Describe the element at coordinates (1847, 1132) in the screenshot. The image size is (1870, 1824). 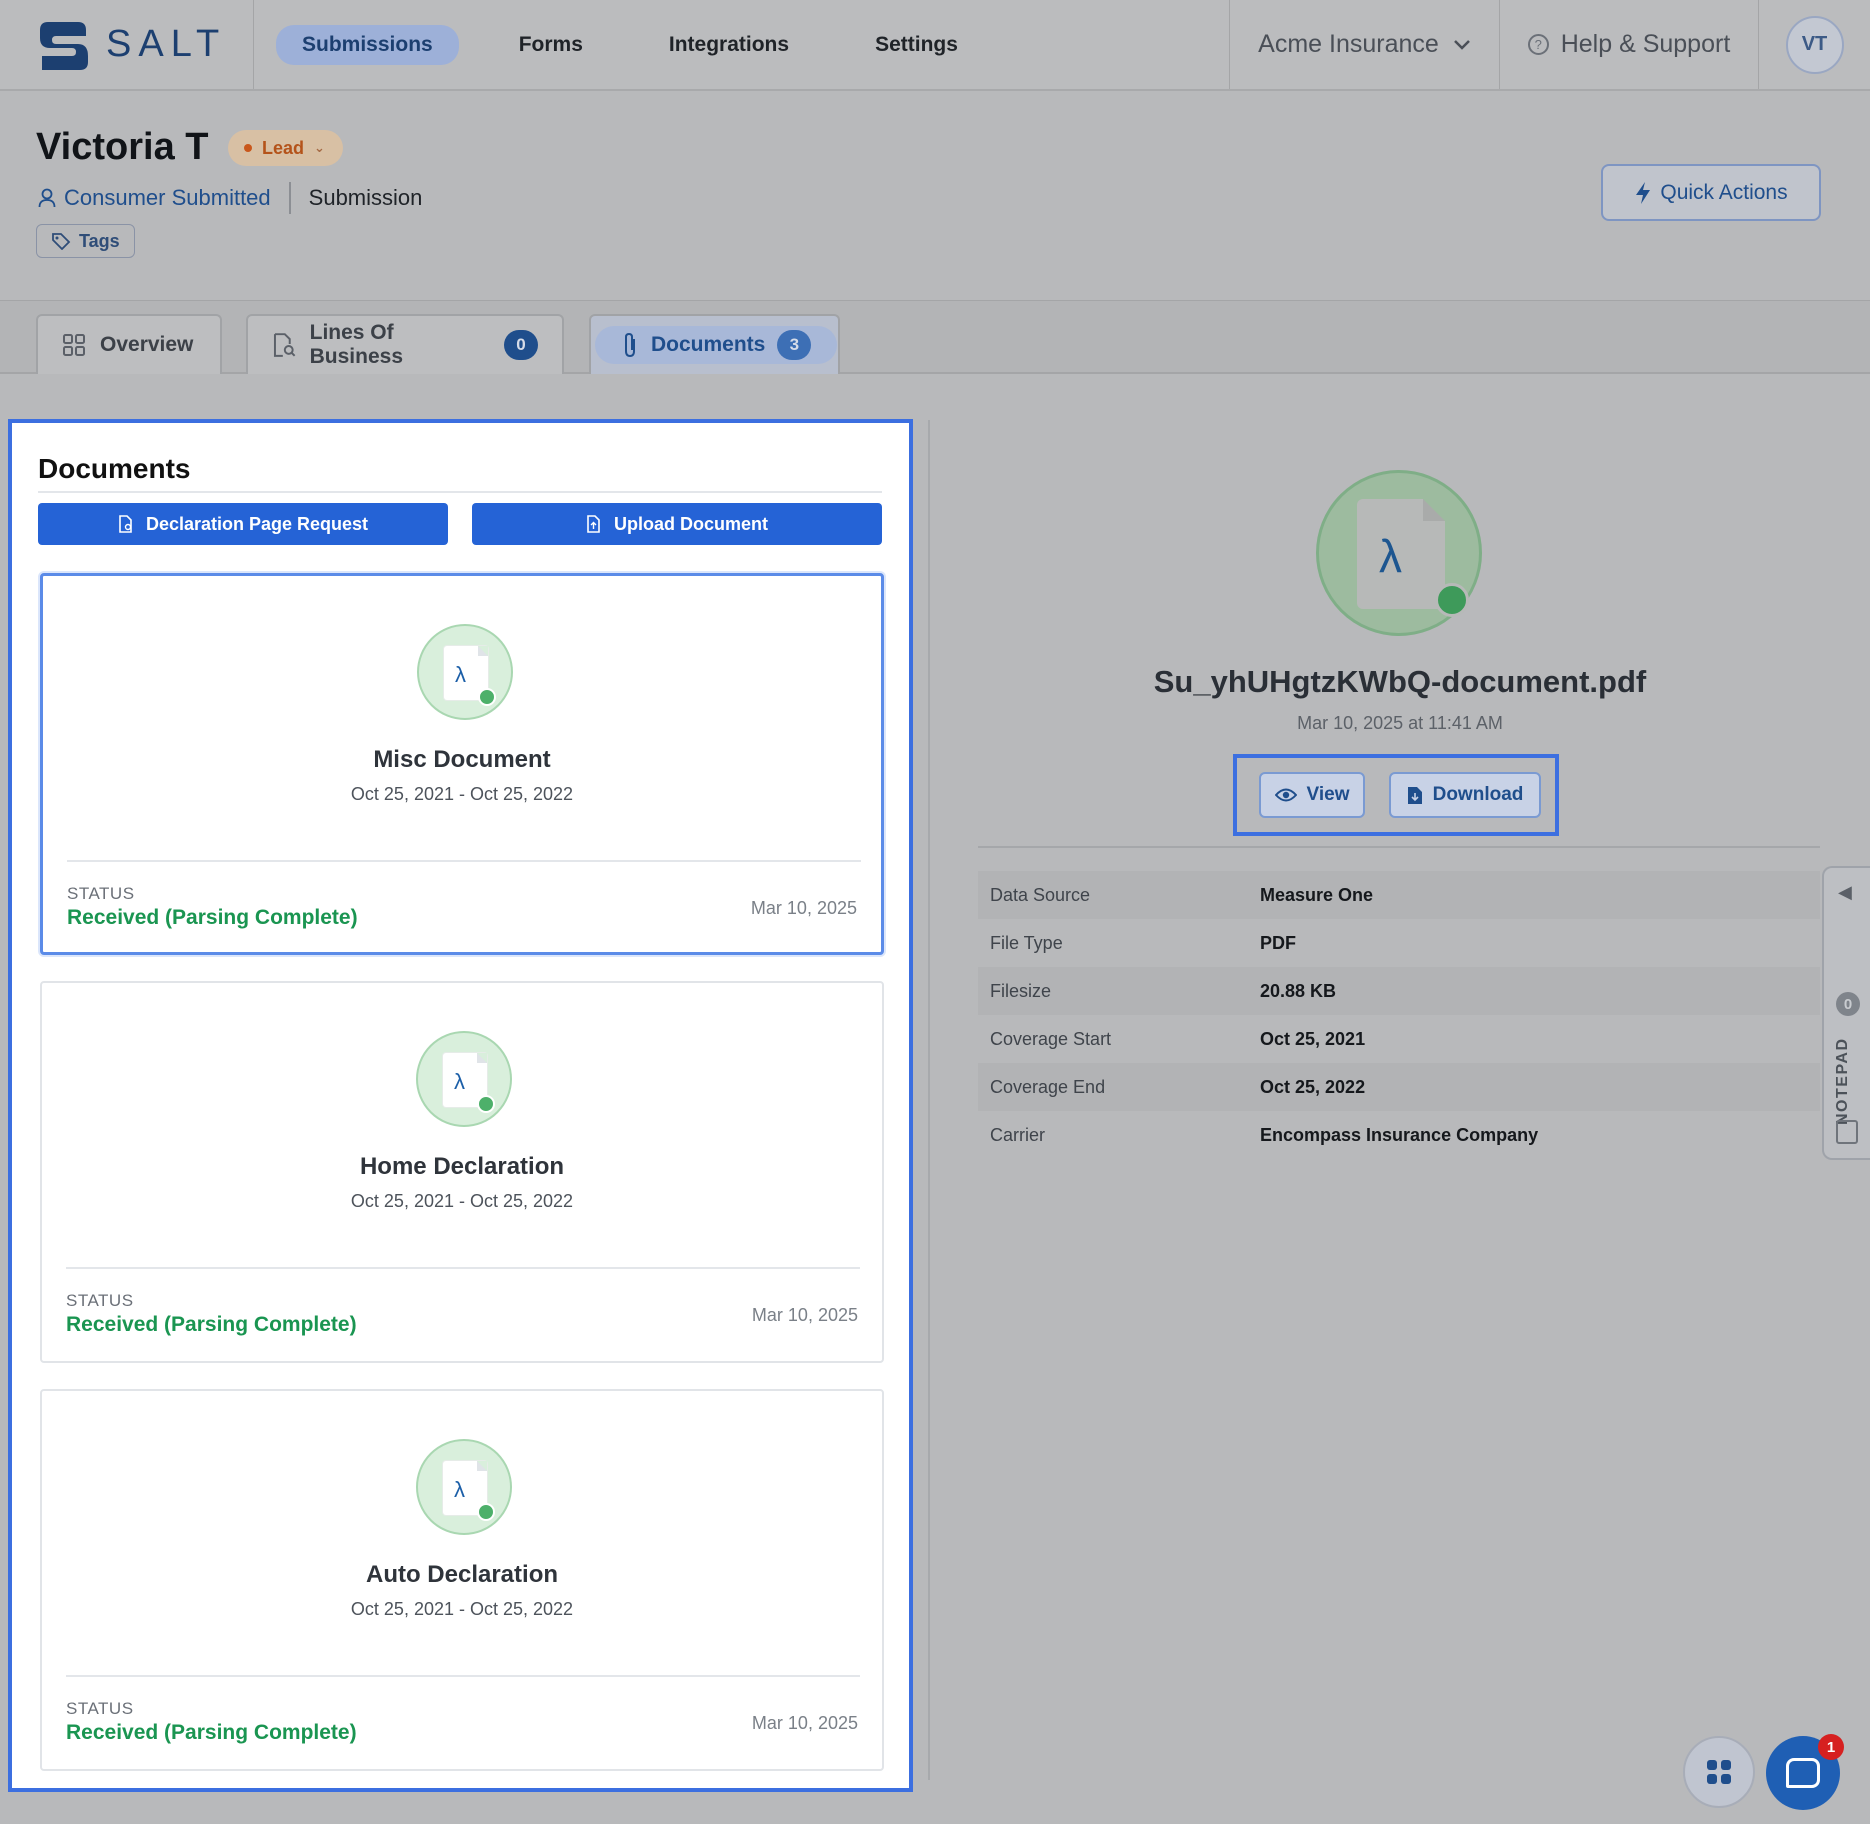
I see `notepad-icon` at that location.